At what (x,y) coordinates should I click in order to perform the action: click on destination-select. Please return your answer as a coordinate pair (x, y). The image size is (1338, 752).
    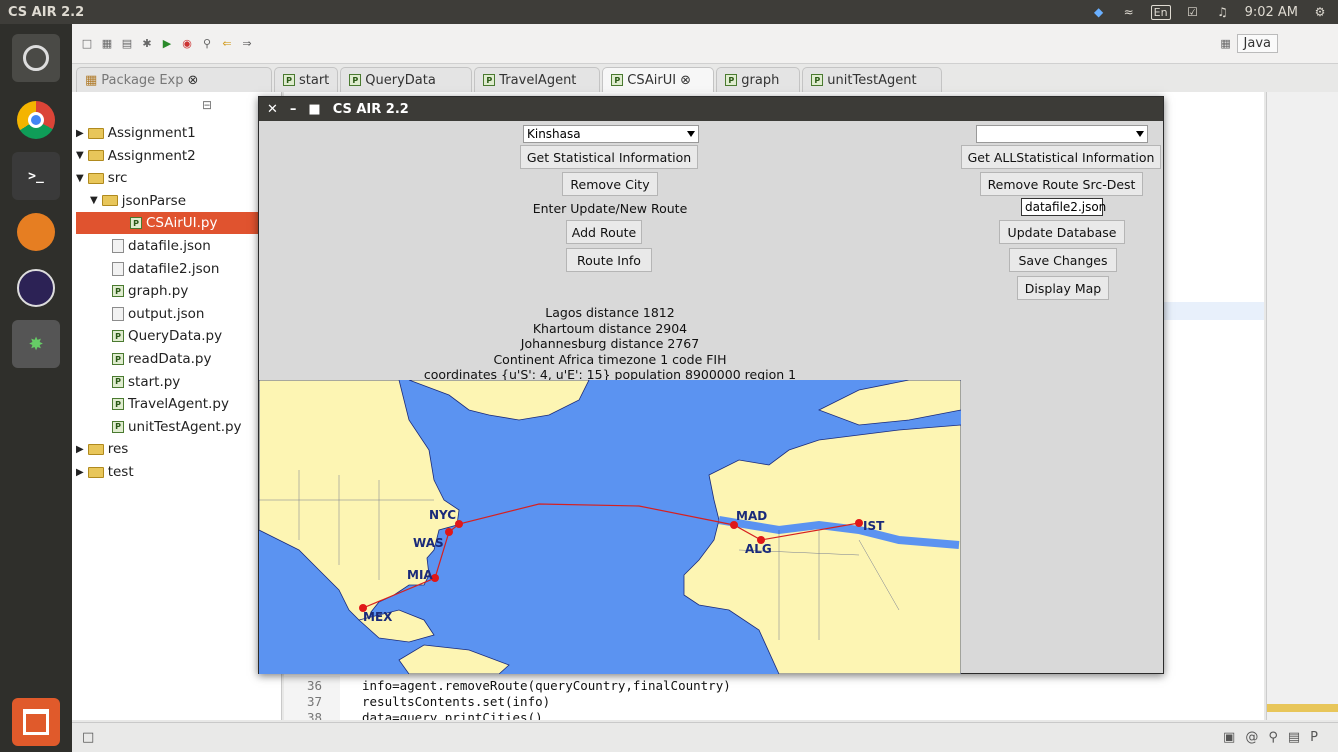
    Looking at the image, I should click on (1062, 134).